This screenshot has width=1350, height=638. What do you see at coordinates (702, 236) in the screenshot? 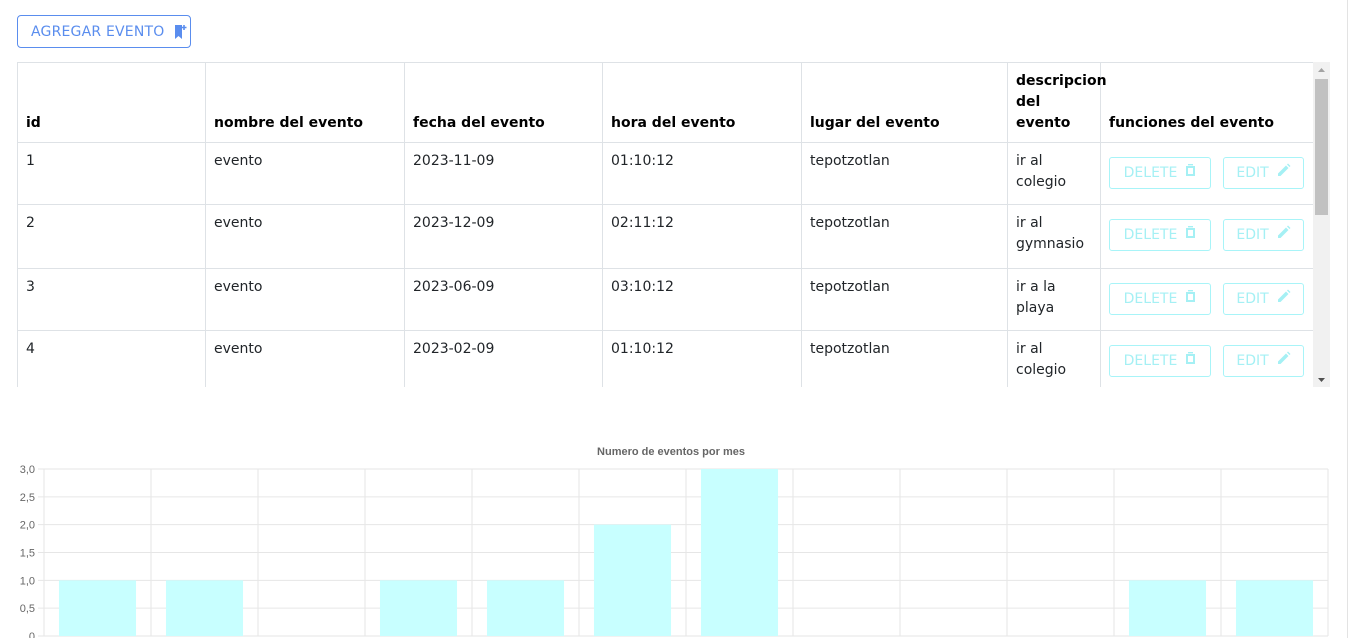
I see `cell-hora: 02:11:12` at bounding box center [702, 236].